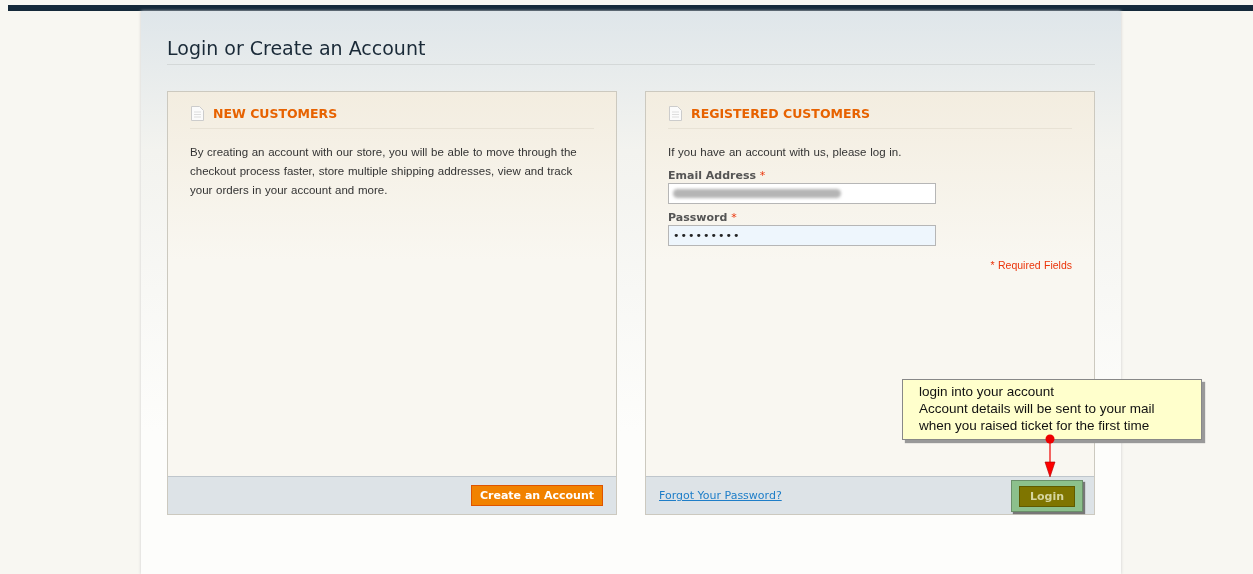  Describe the element at coordinates (1046, 496) in the screenshot. I see `login-button: Login` at that location.